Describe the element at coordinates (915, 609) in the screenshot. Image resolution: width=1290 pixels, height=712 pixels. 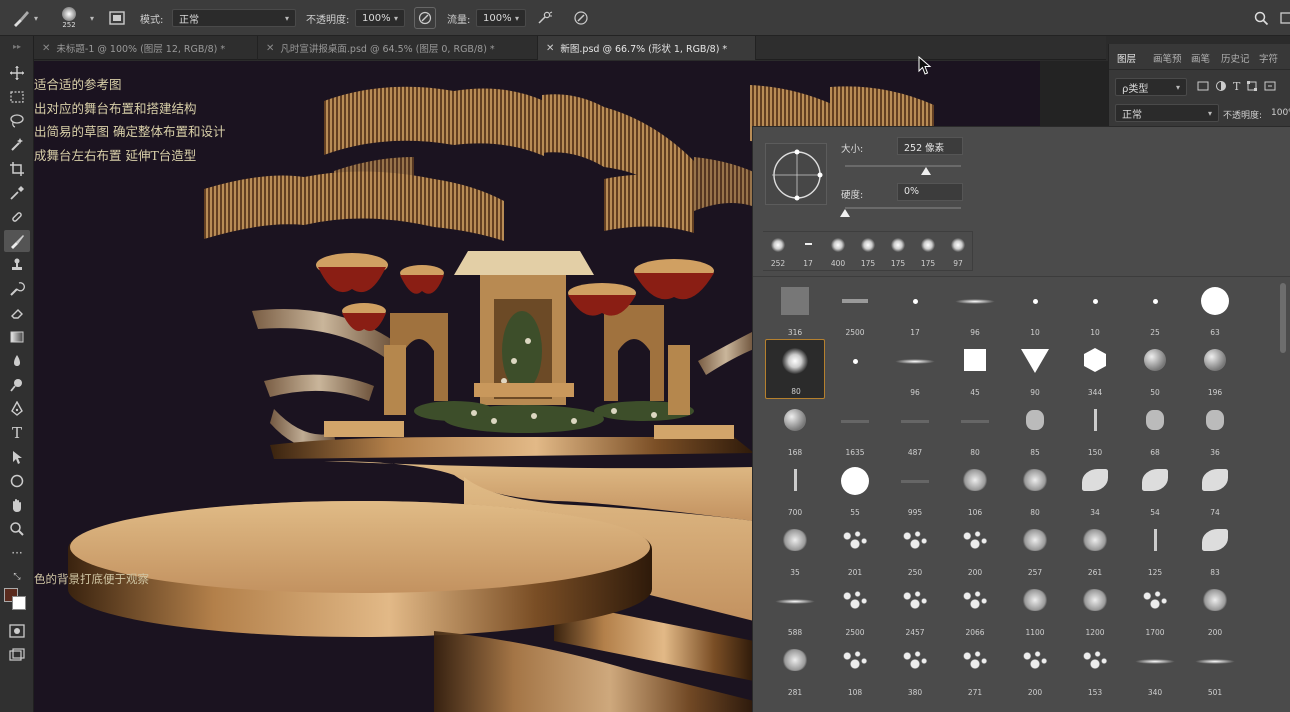
I see `brush-preset: 2457` at that location.